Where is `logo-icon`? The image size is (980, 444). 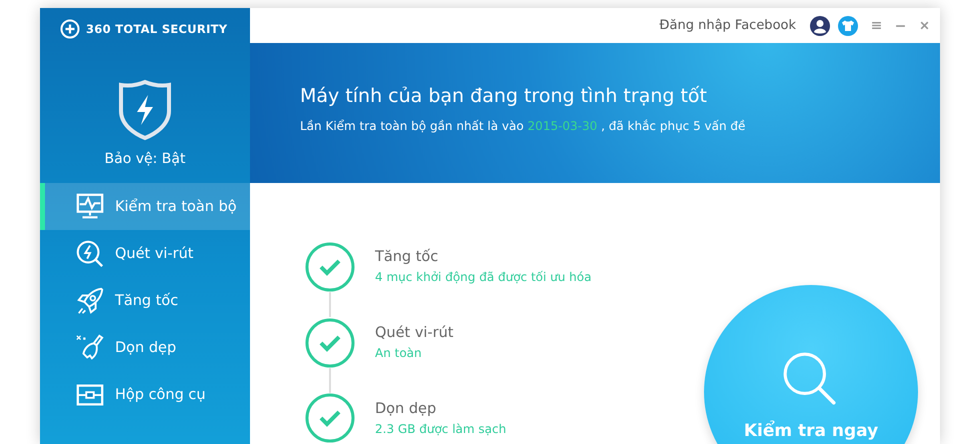 logo-icon is located at coordinates (70, 29).